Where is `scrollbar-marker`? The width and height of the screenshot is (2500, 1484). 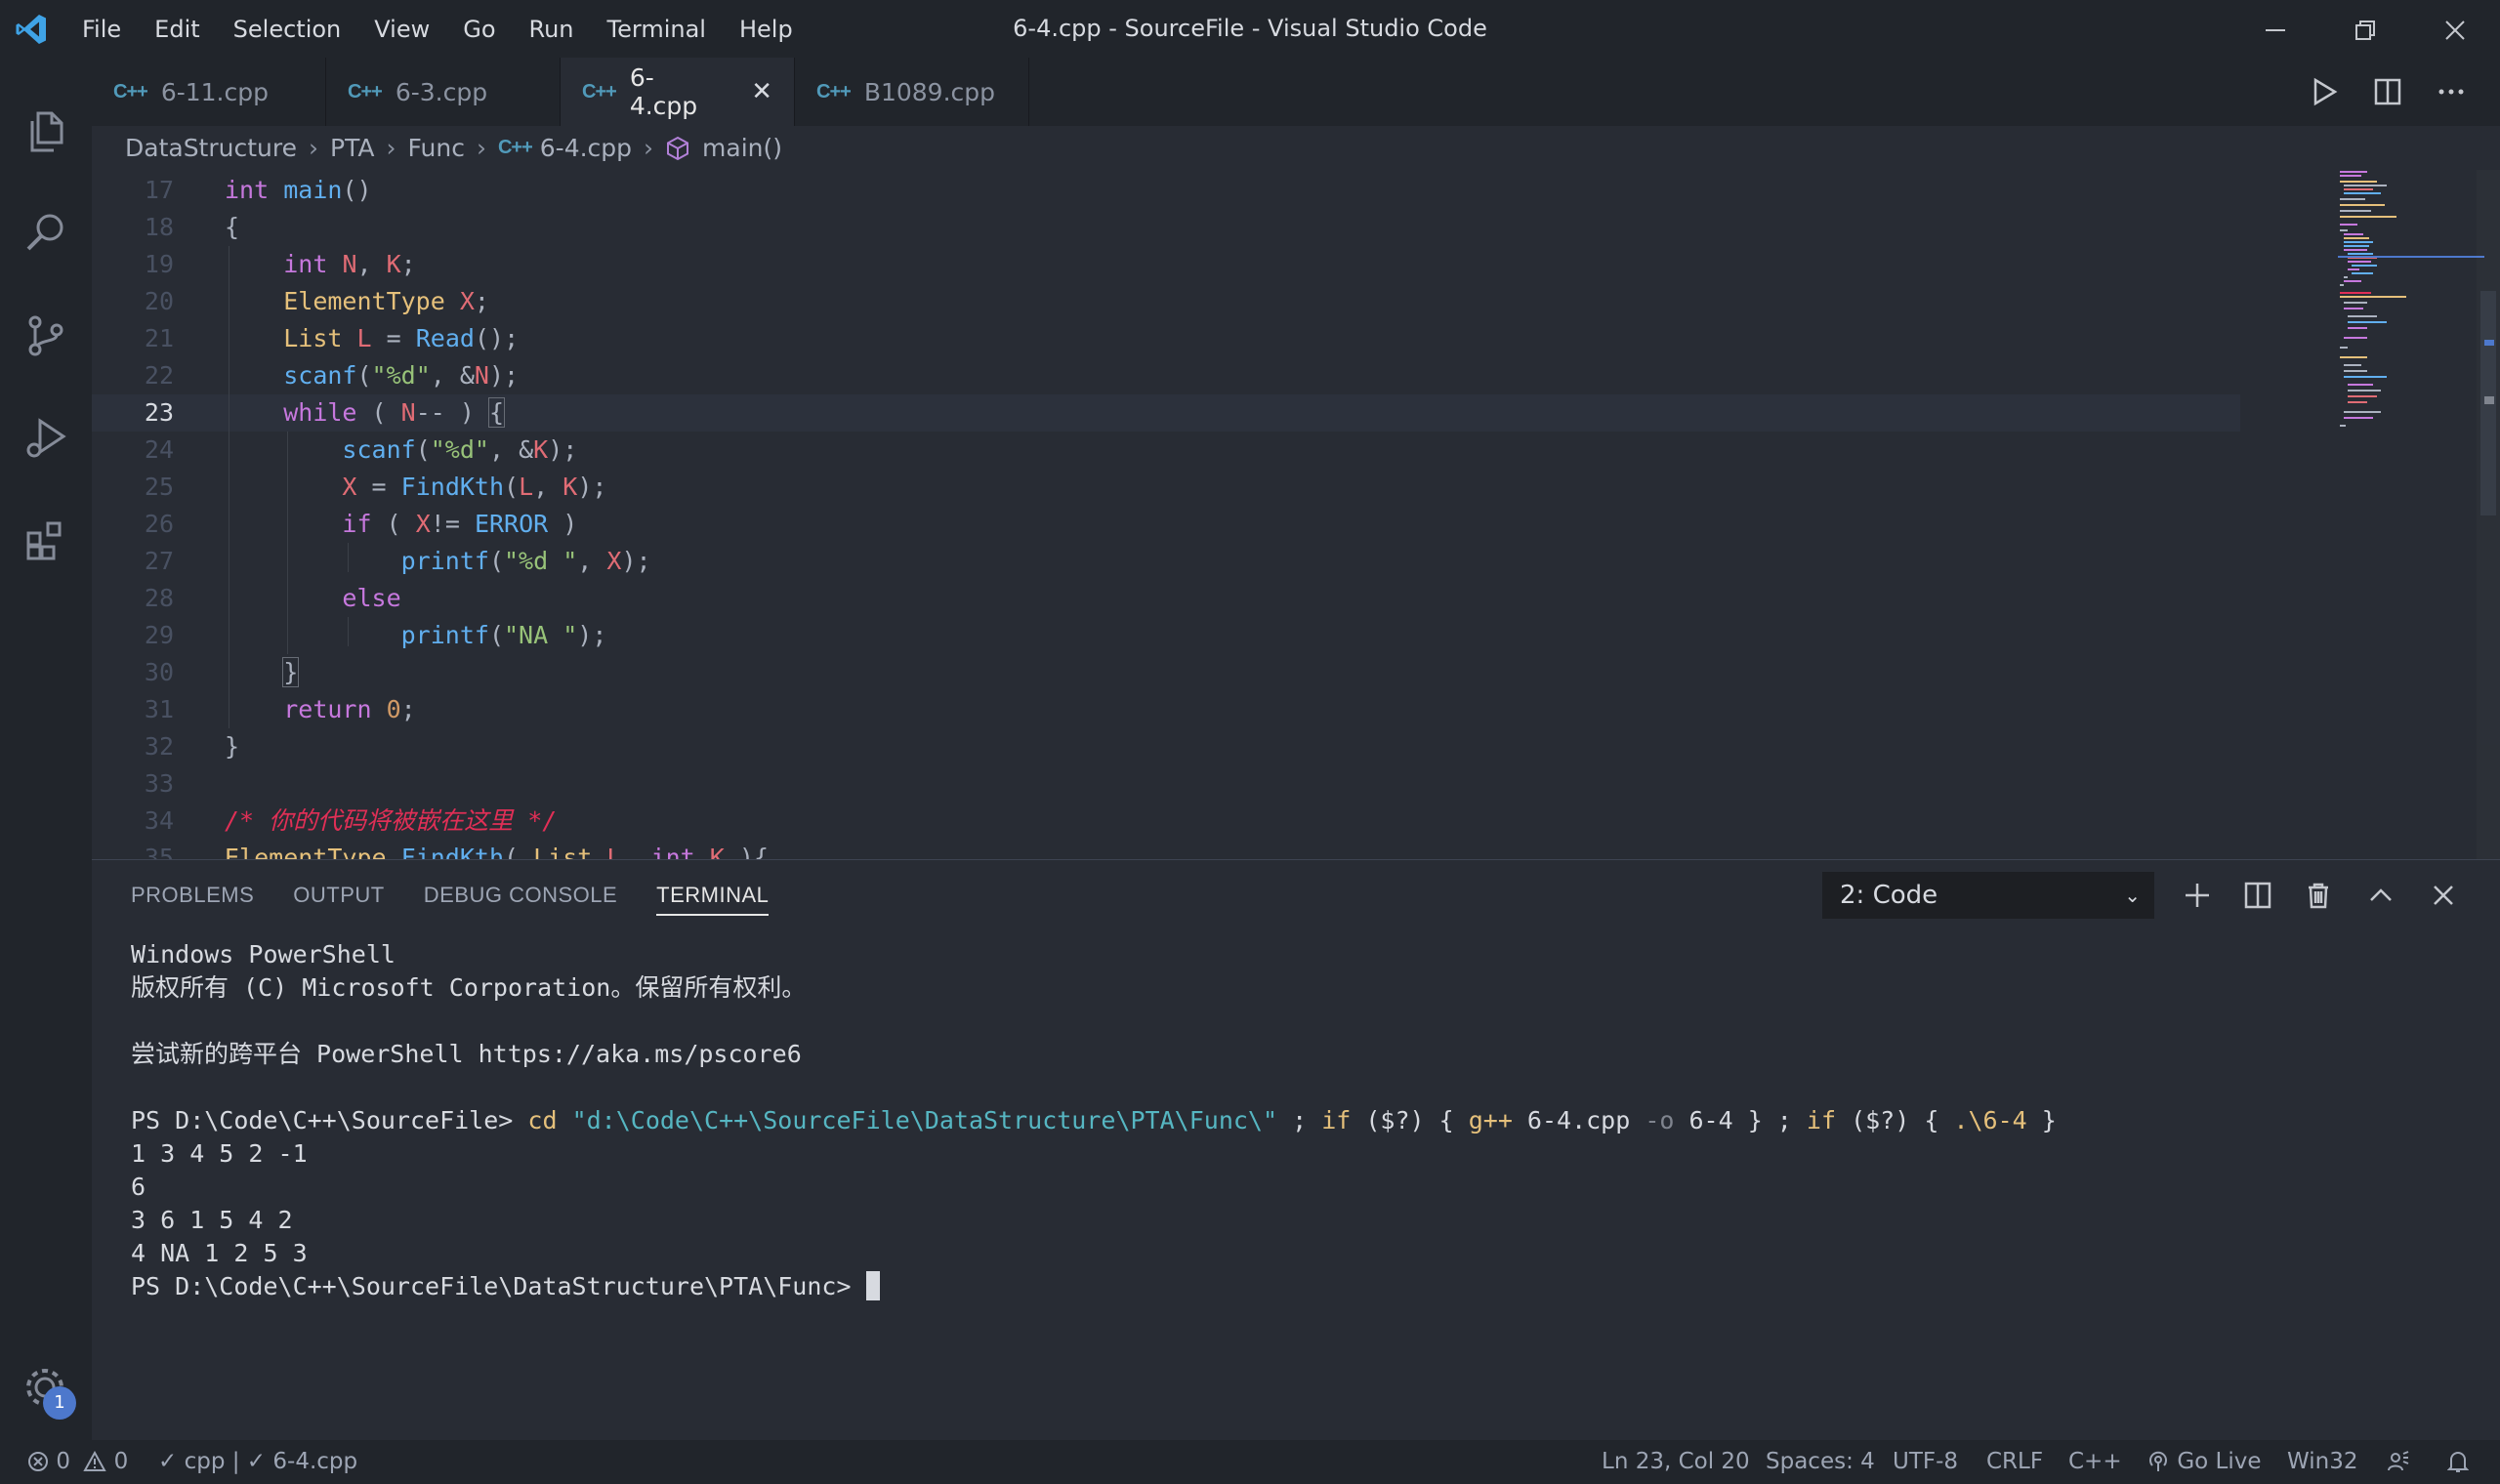 scrollbar-marker is located at coordinates (2489, 343).